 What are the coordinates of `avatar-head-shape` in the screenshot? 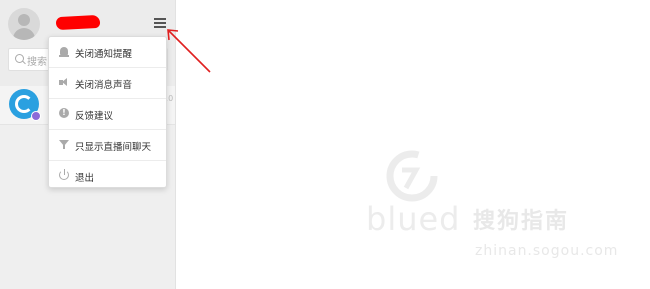 It's located at (24, 20).